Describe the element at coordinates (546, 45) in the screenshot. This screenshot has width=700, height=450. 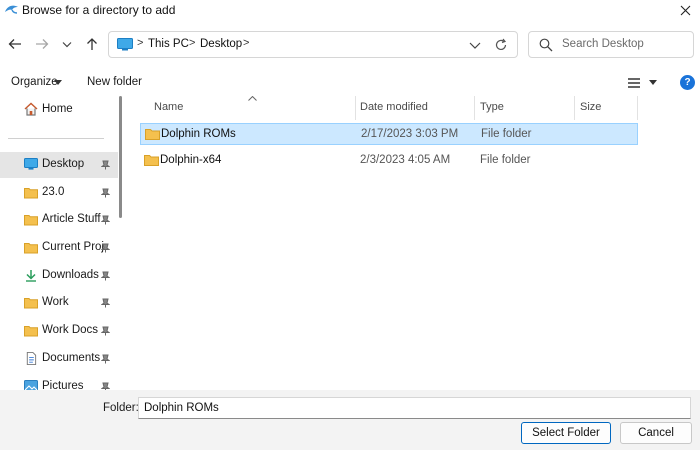
I see `search-icon` at that location.